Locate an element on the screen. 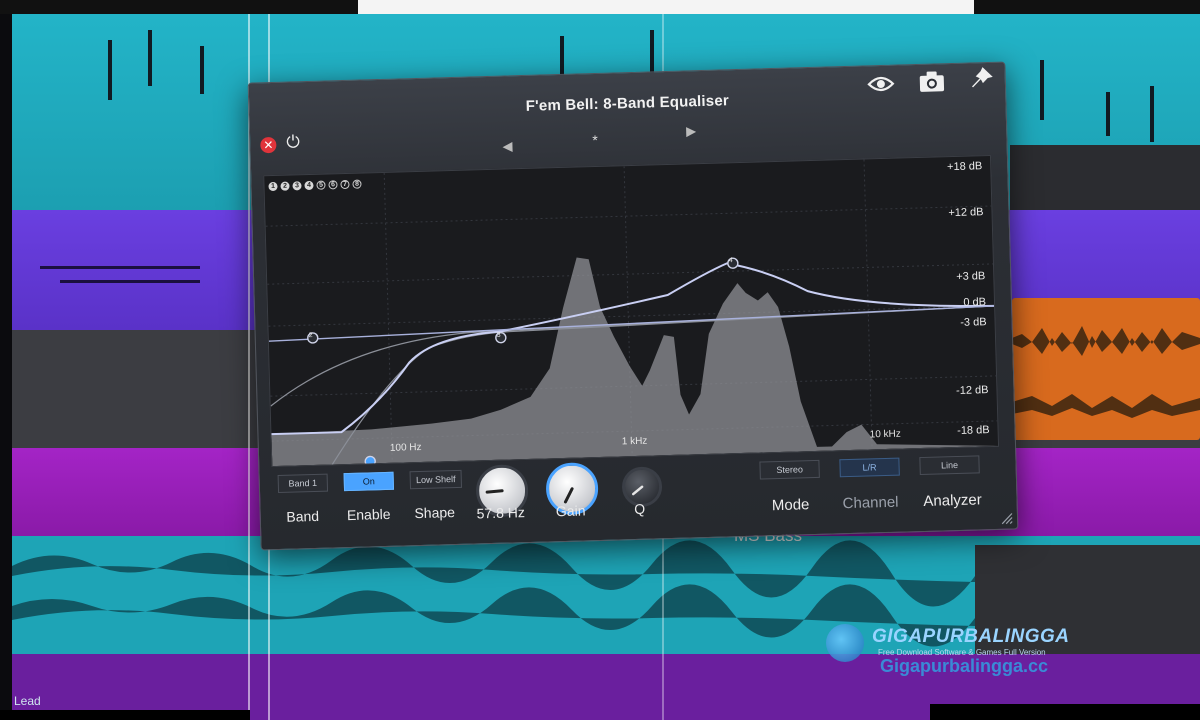  camera-icon is located at coordinates (932, 81).